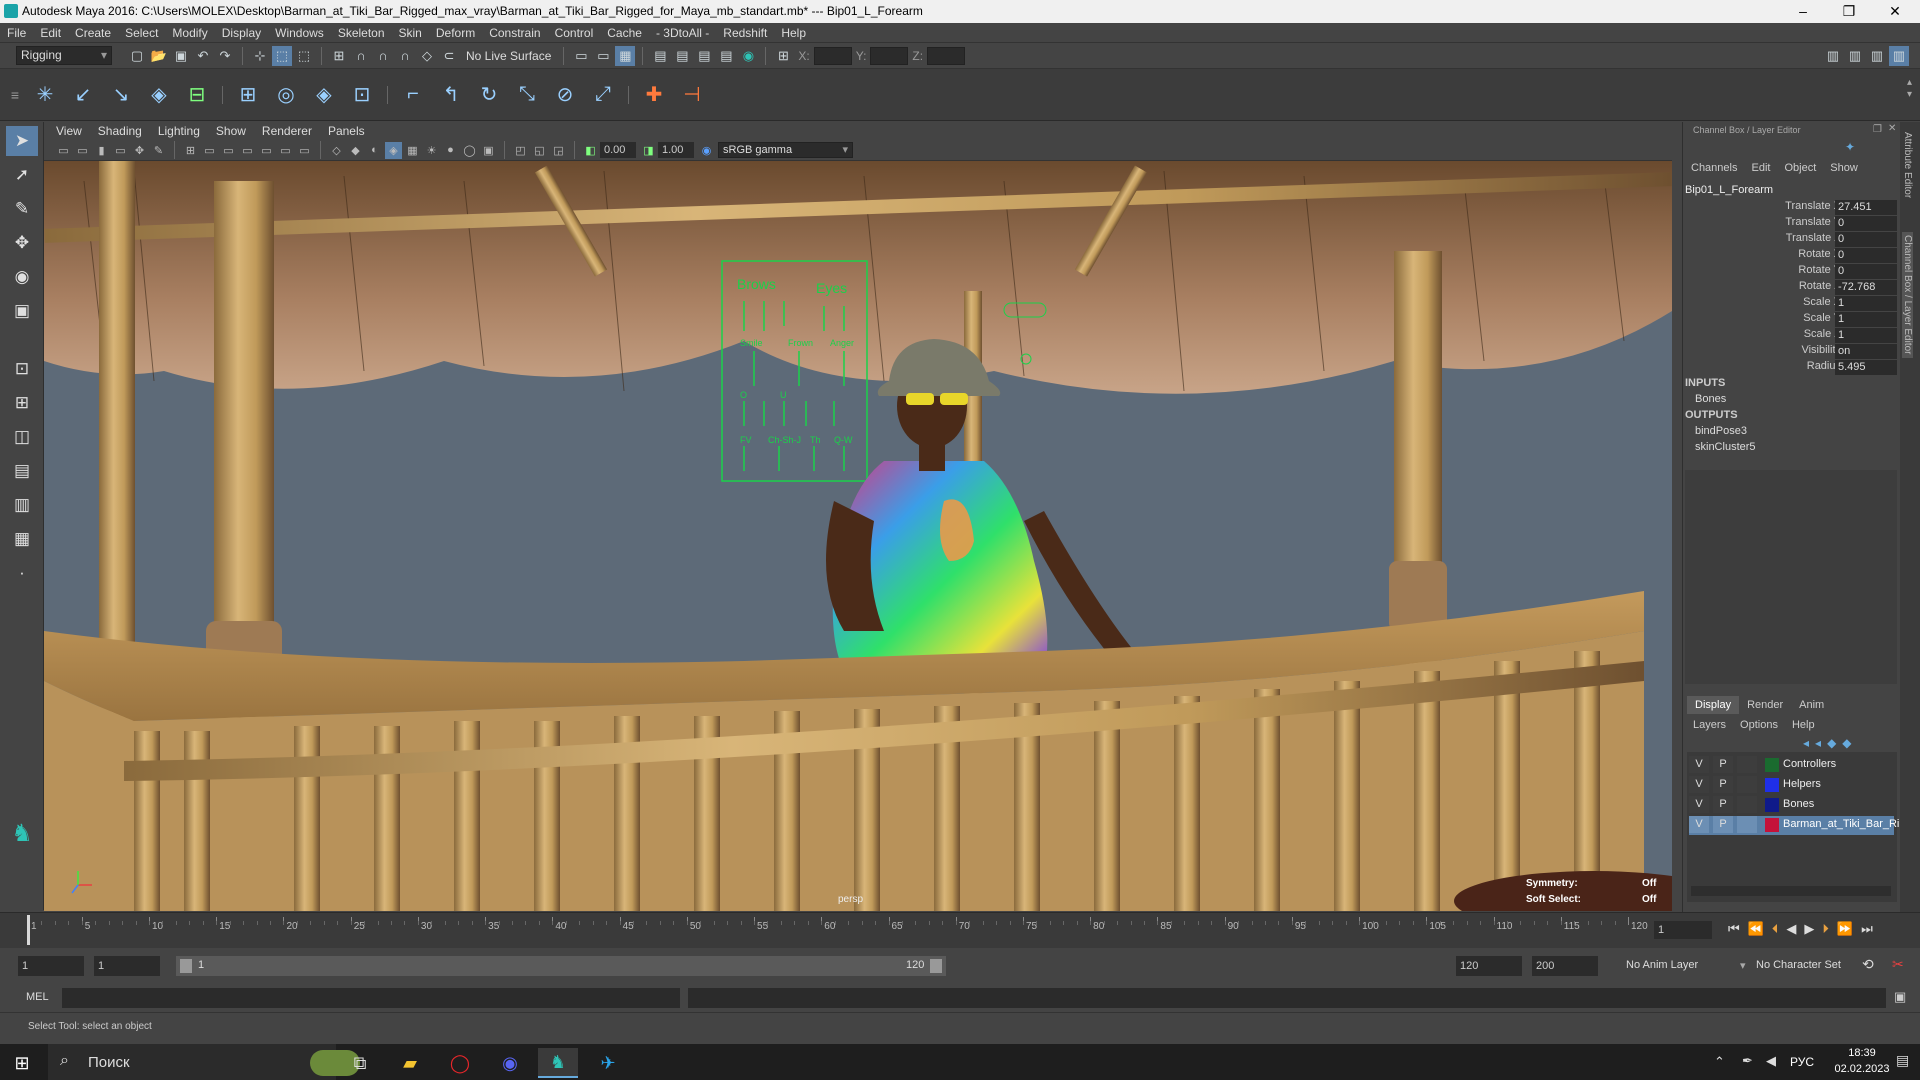 The width and height of the screenshot is (1920, 1080). What do you see at coordinates (22, 471) in the screenshot?
I see `layout-outliner-icon: ▤` at bounding box center [22, 471].